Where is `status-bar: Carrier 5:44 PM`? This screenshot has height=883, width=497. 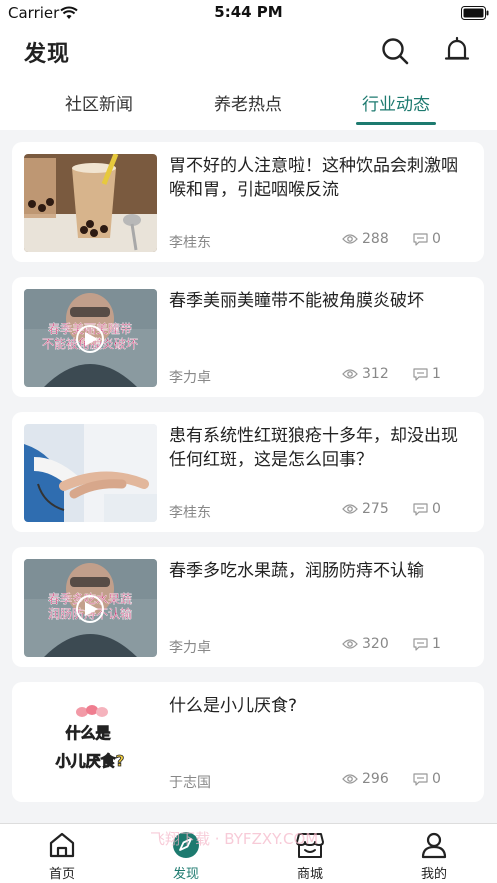
status-bar: Carrier 5:44 PM is located at coordinates (248, 13).